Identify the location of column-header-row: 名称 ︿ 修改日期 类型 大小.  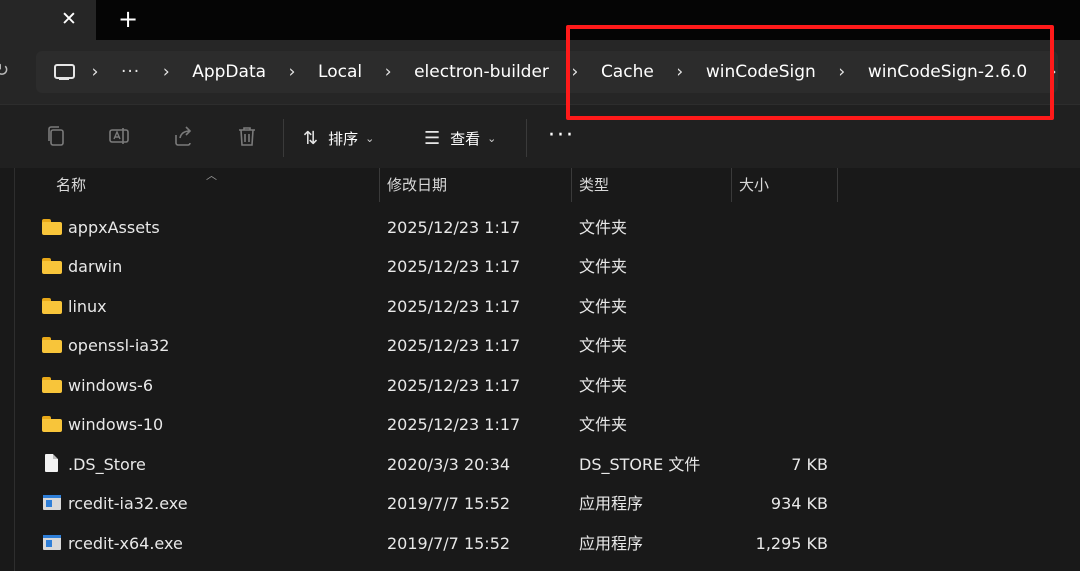
(540, 185).